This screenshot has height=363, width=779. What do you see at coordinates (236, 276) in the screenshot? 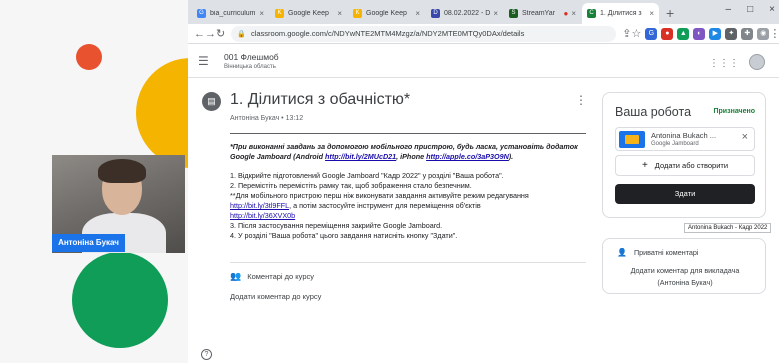
I see `people-icon: 👥` at bounding box center [236, 276].